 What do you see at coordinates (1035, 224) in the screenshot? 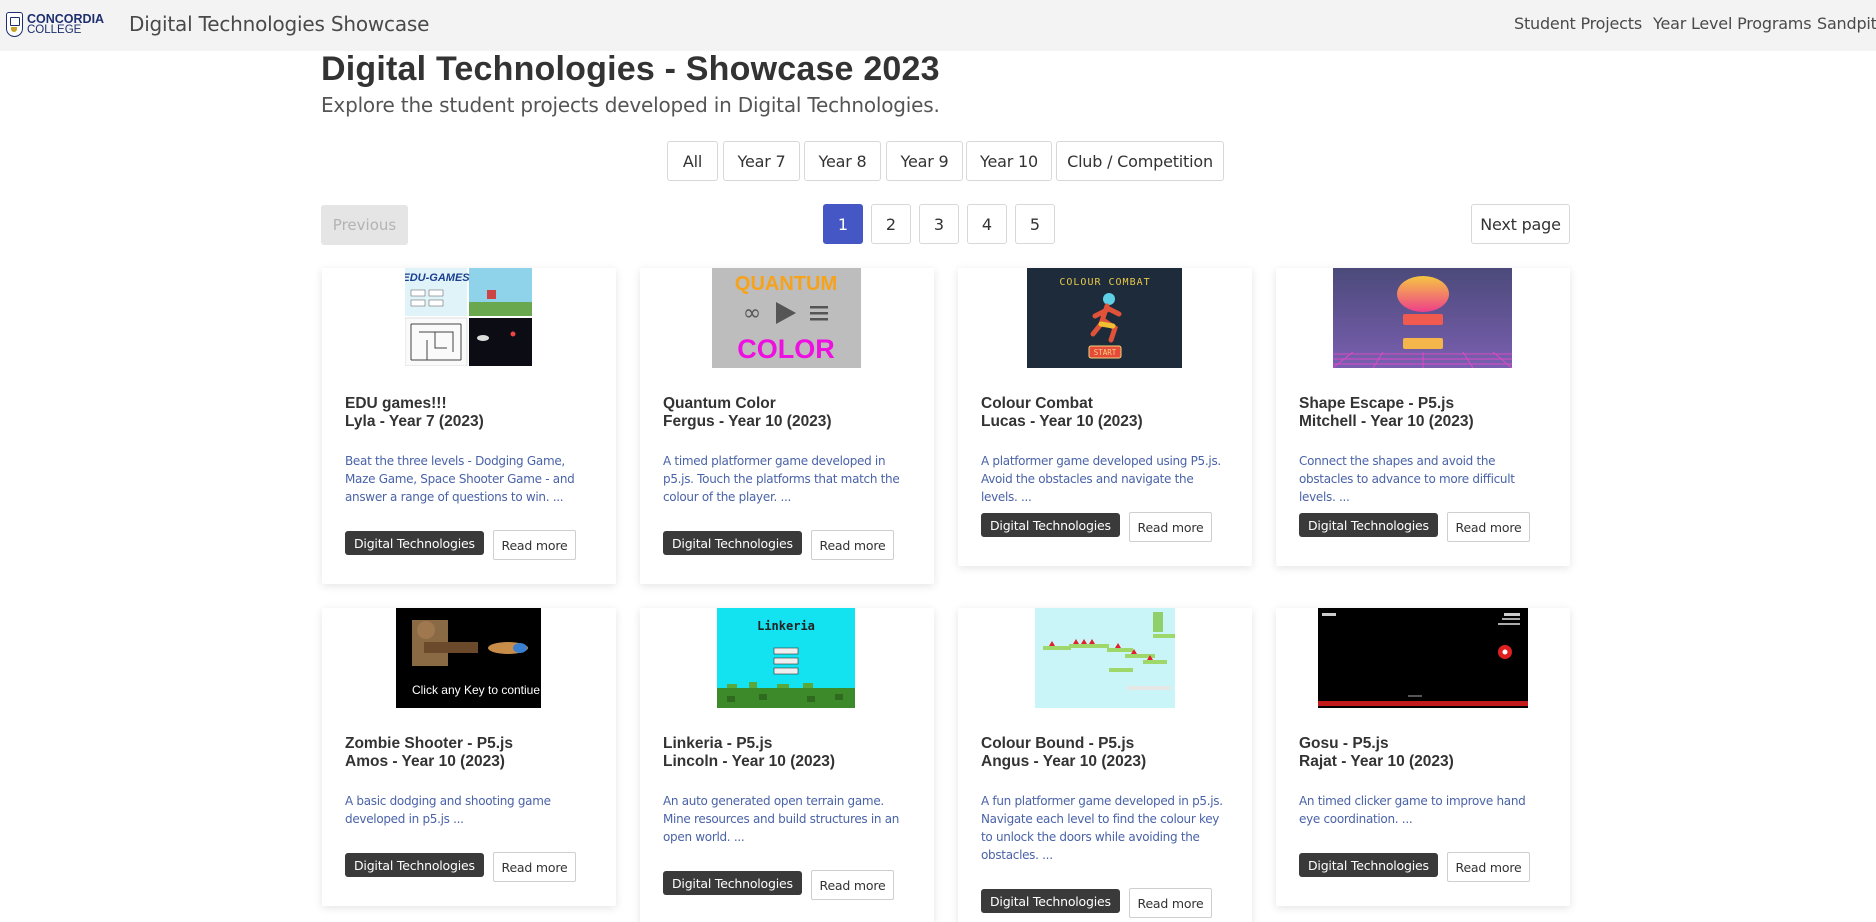
I see `page-5-button: 5` at bounding box center [1035, 224].